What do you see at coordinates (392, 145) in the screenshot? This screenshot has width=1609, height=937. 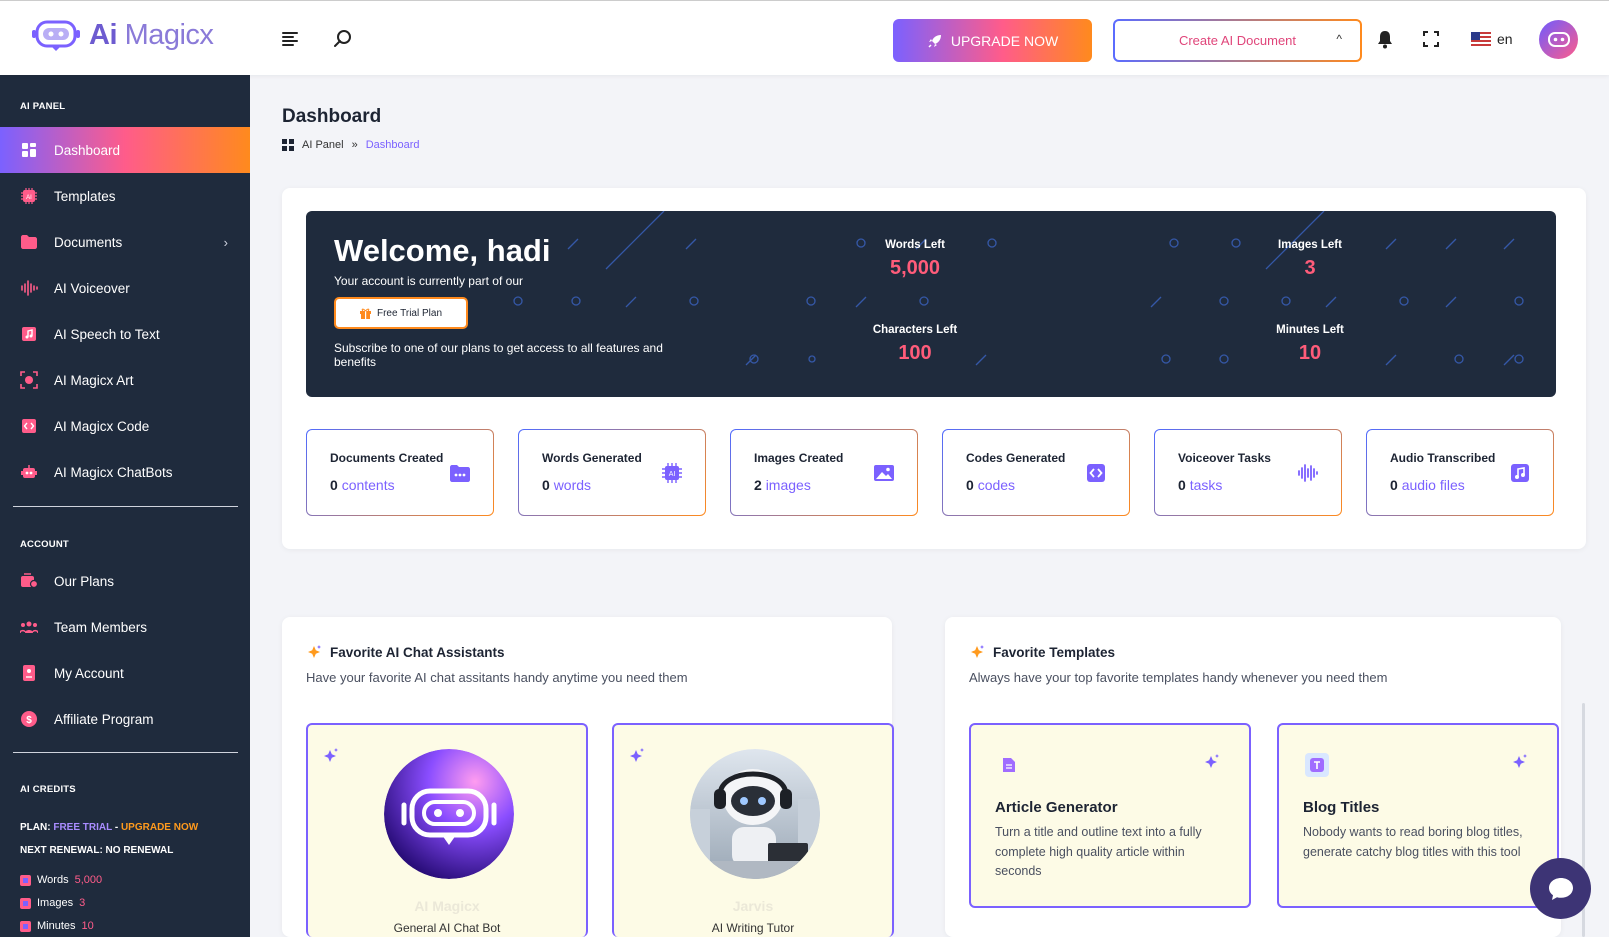 I see `breadcrumb-current: Dashboard` at bounding box center [392, 145].